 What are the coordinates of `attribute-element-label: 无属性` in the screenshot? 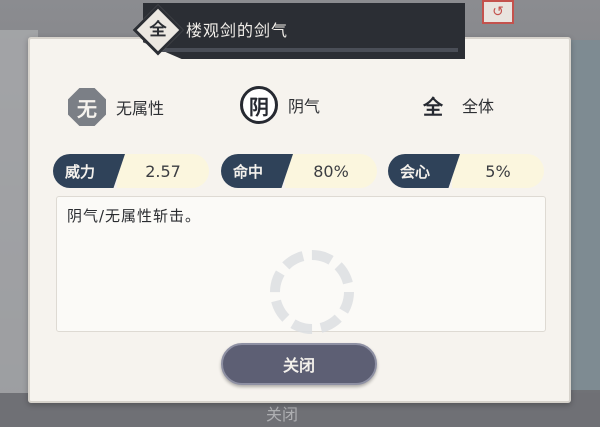 It's located at (140, 108).